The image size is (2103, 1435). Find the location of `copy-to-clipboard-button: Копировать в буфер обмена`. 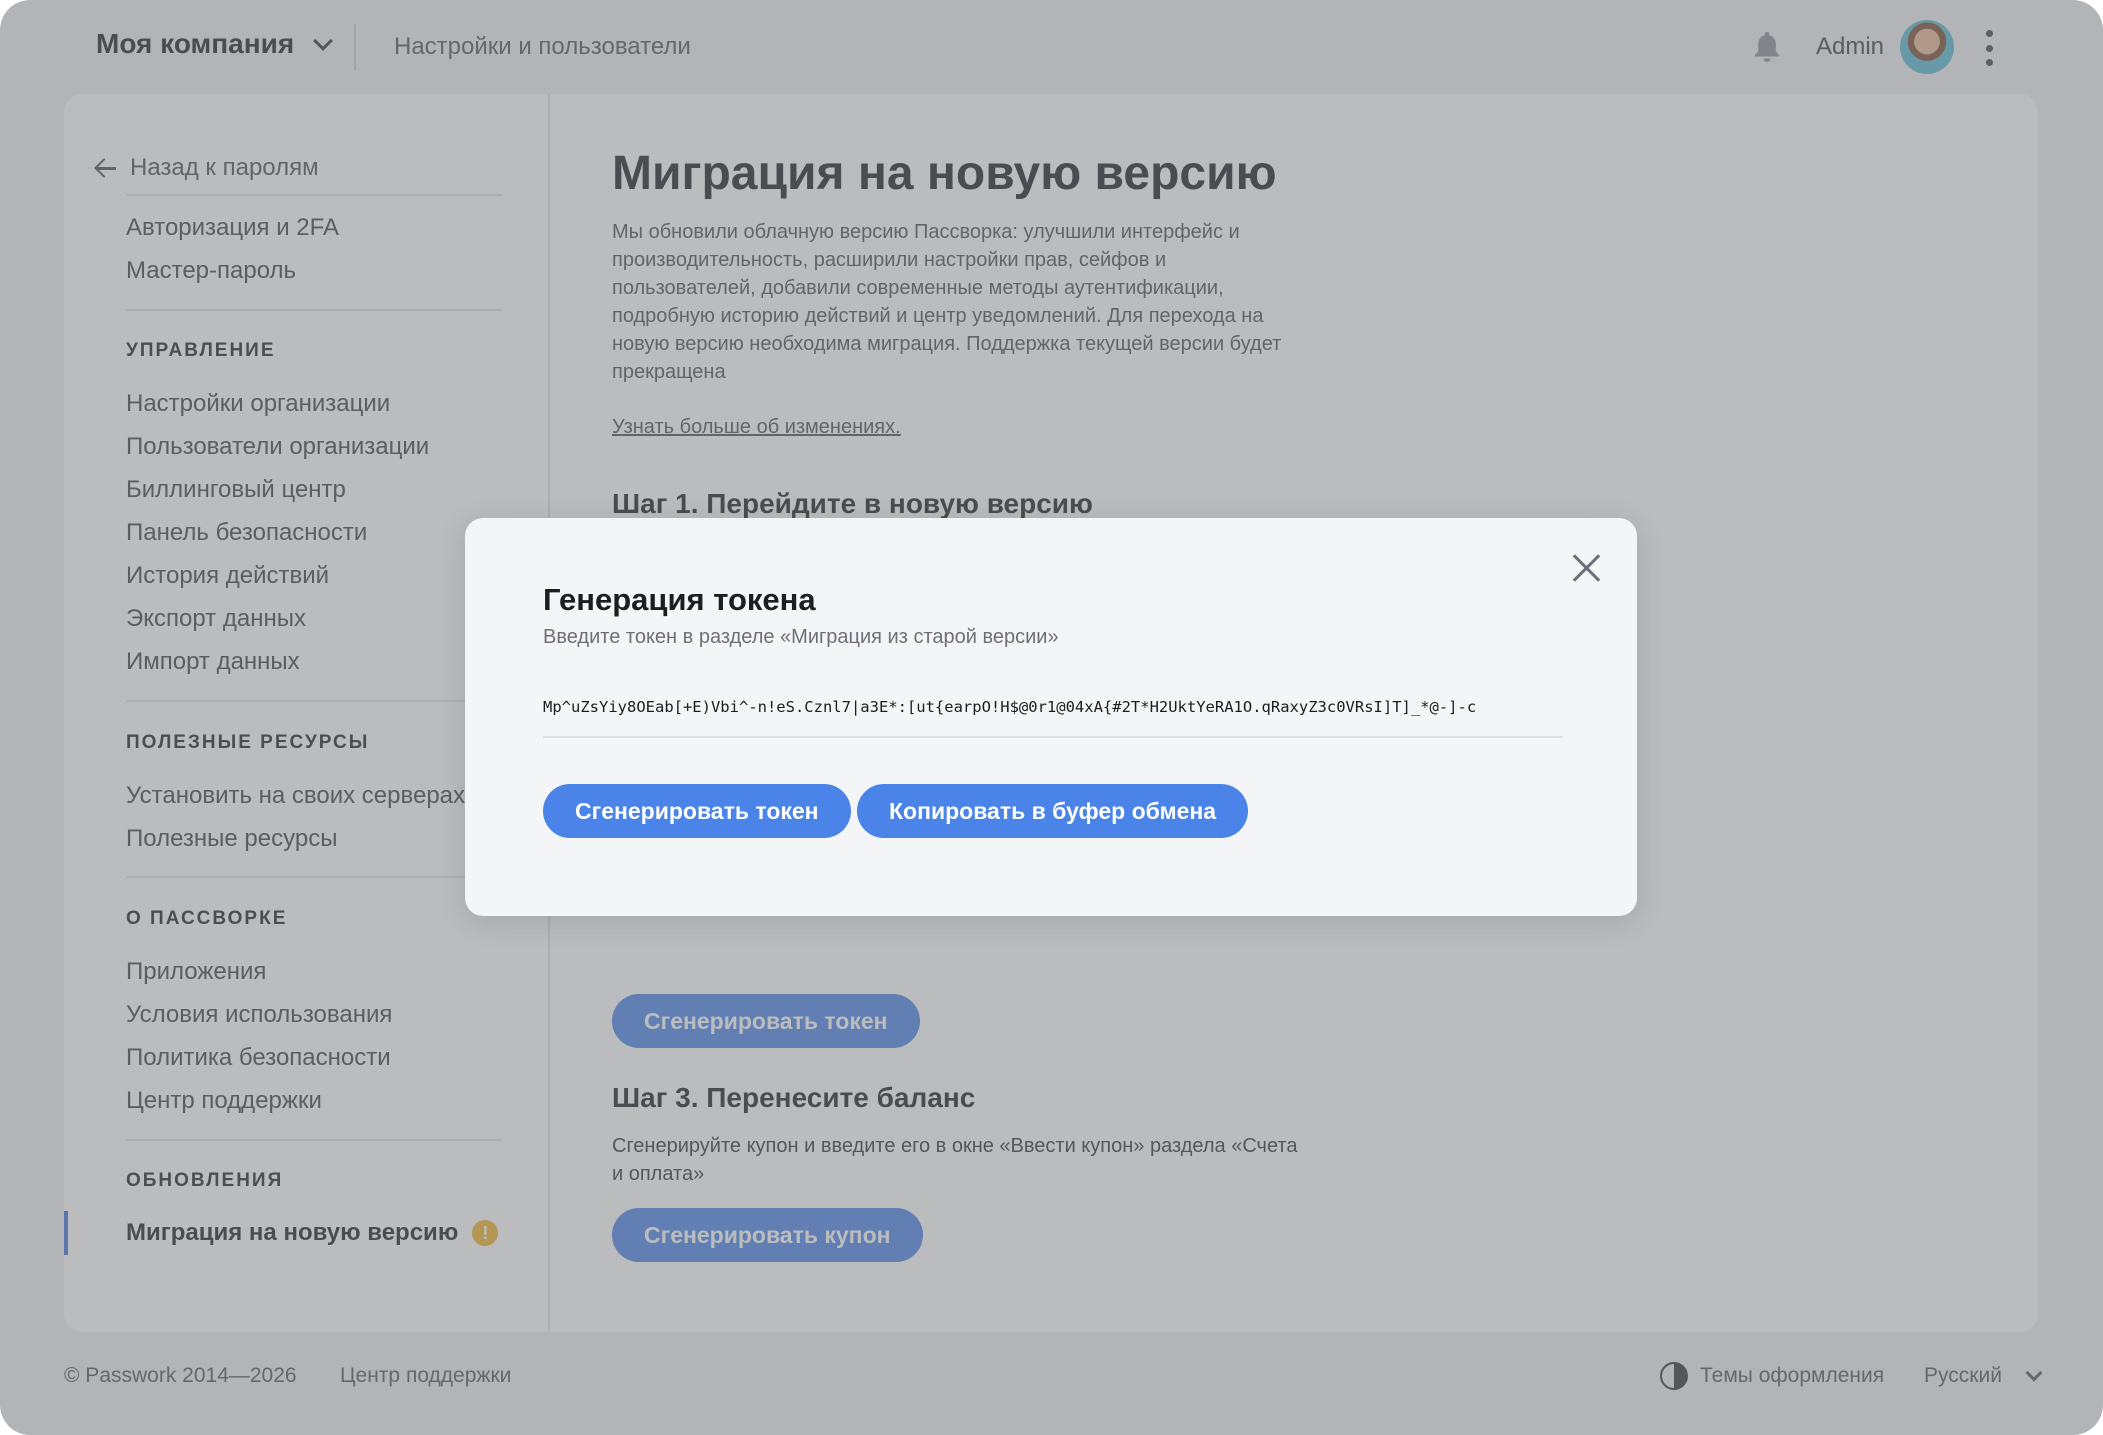

copy-to-clipboard-button: Копировать в буфер обмена is located at coordinates (1053, 811).